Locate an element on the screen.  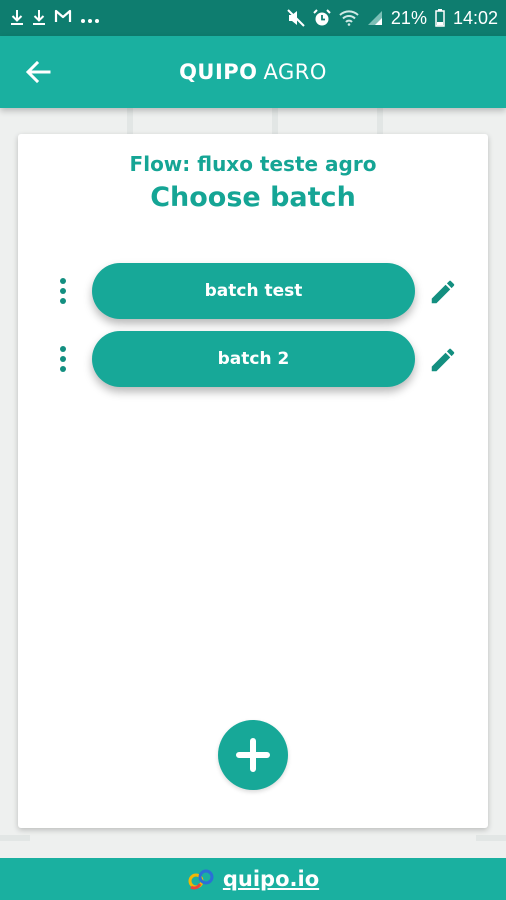
mute-icon is located at coordinates (296, 18).